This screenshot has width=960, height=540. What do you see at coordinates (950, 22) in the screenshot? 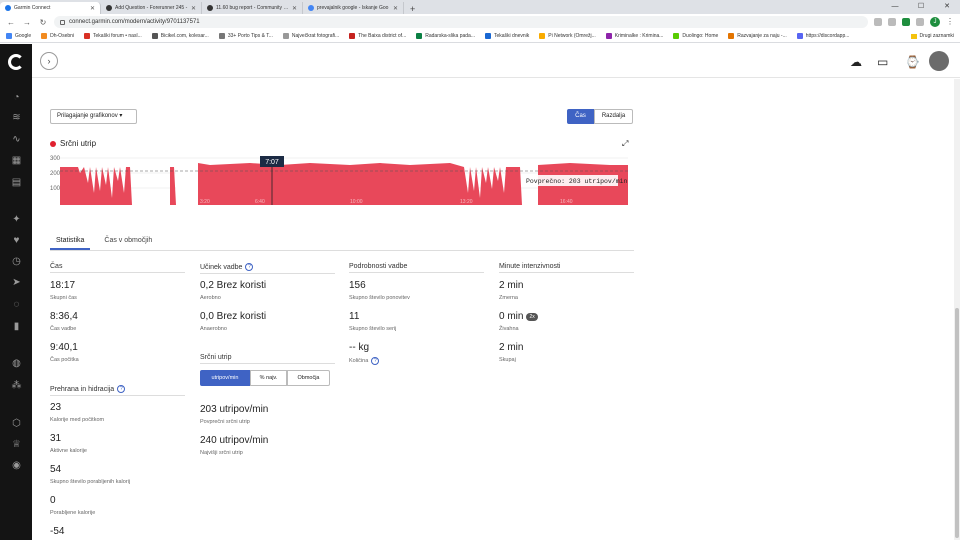
I see `menu-dots-icon: ⋮` at bounding box center [950, 22].